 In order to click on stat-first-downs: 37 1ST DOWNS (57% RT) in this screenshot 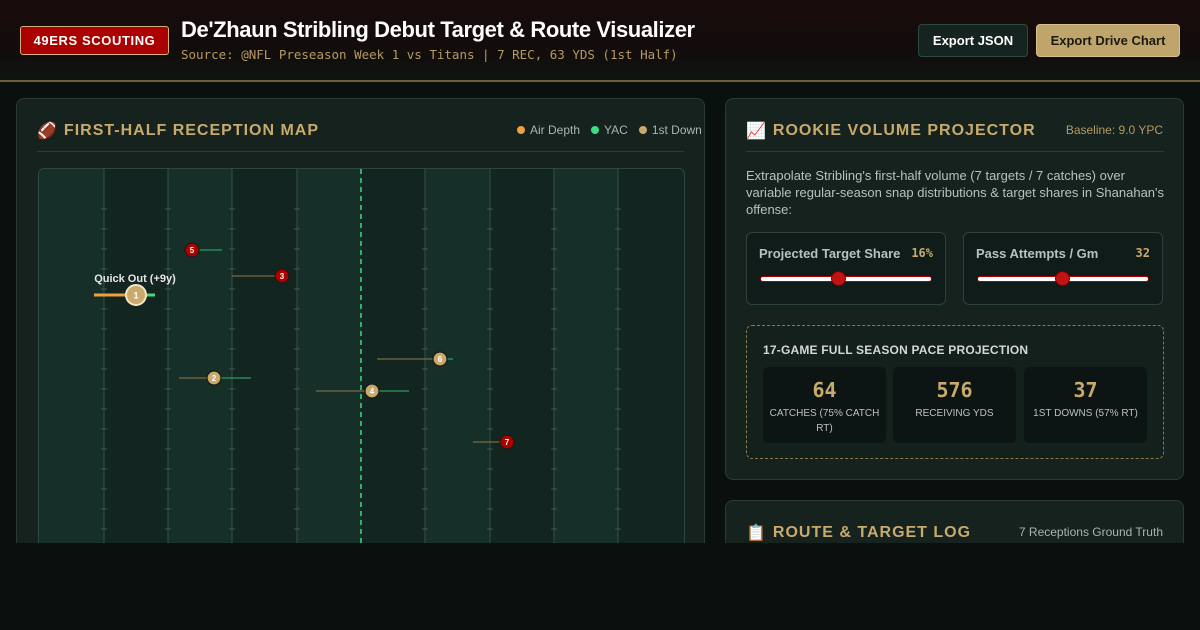, I will do `click(1085, 405)`.